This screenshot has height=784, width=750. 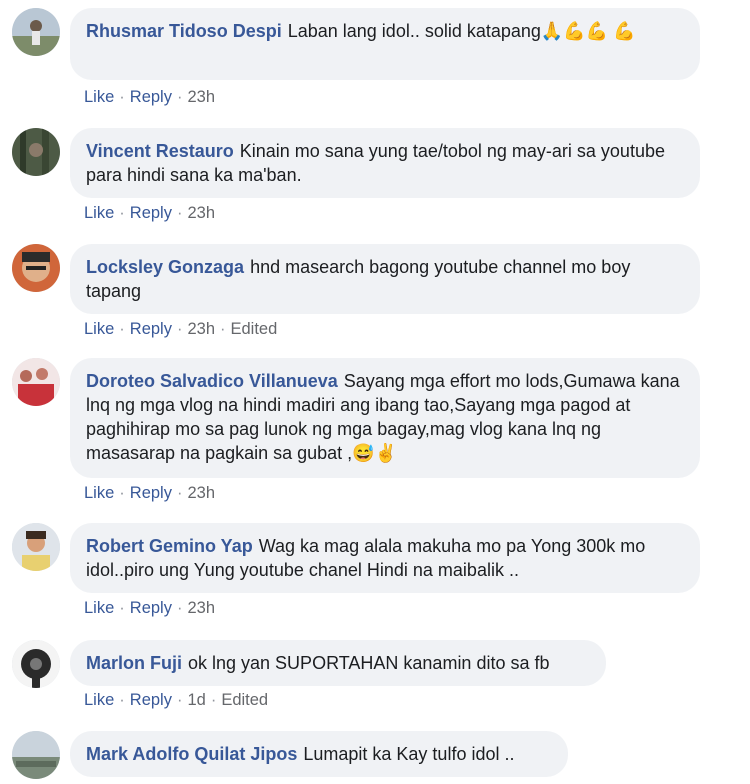 What do you see at coordinates (196, 700) in the screenshot?
I see `timestamp: 1d` at bounding box center [196, 700].